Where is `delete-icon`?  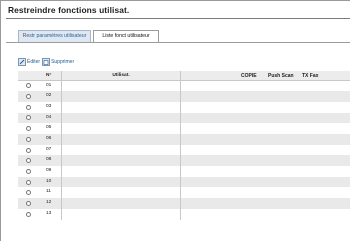
delete-icon is located at coordinates (46, 61).